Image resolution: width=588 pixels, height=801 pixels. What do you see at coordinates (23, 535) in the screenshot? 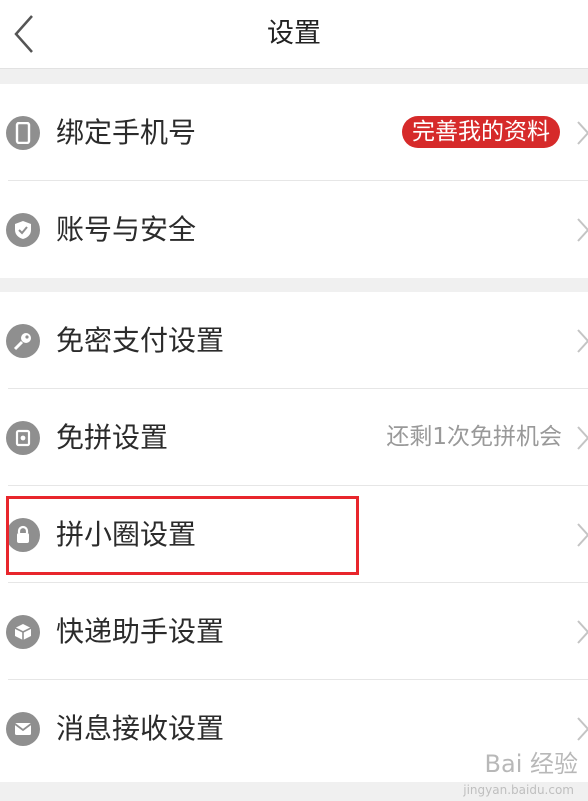
I see `circle-icon` at bounding box center [23, 535].